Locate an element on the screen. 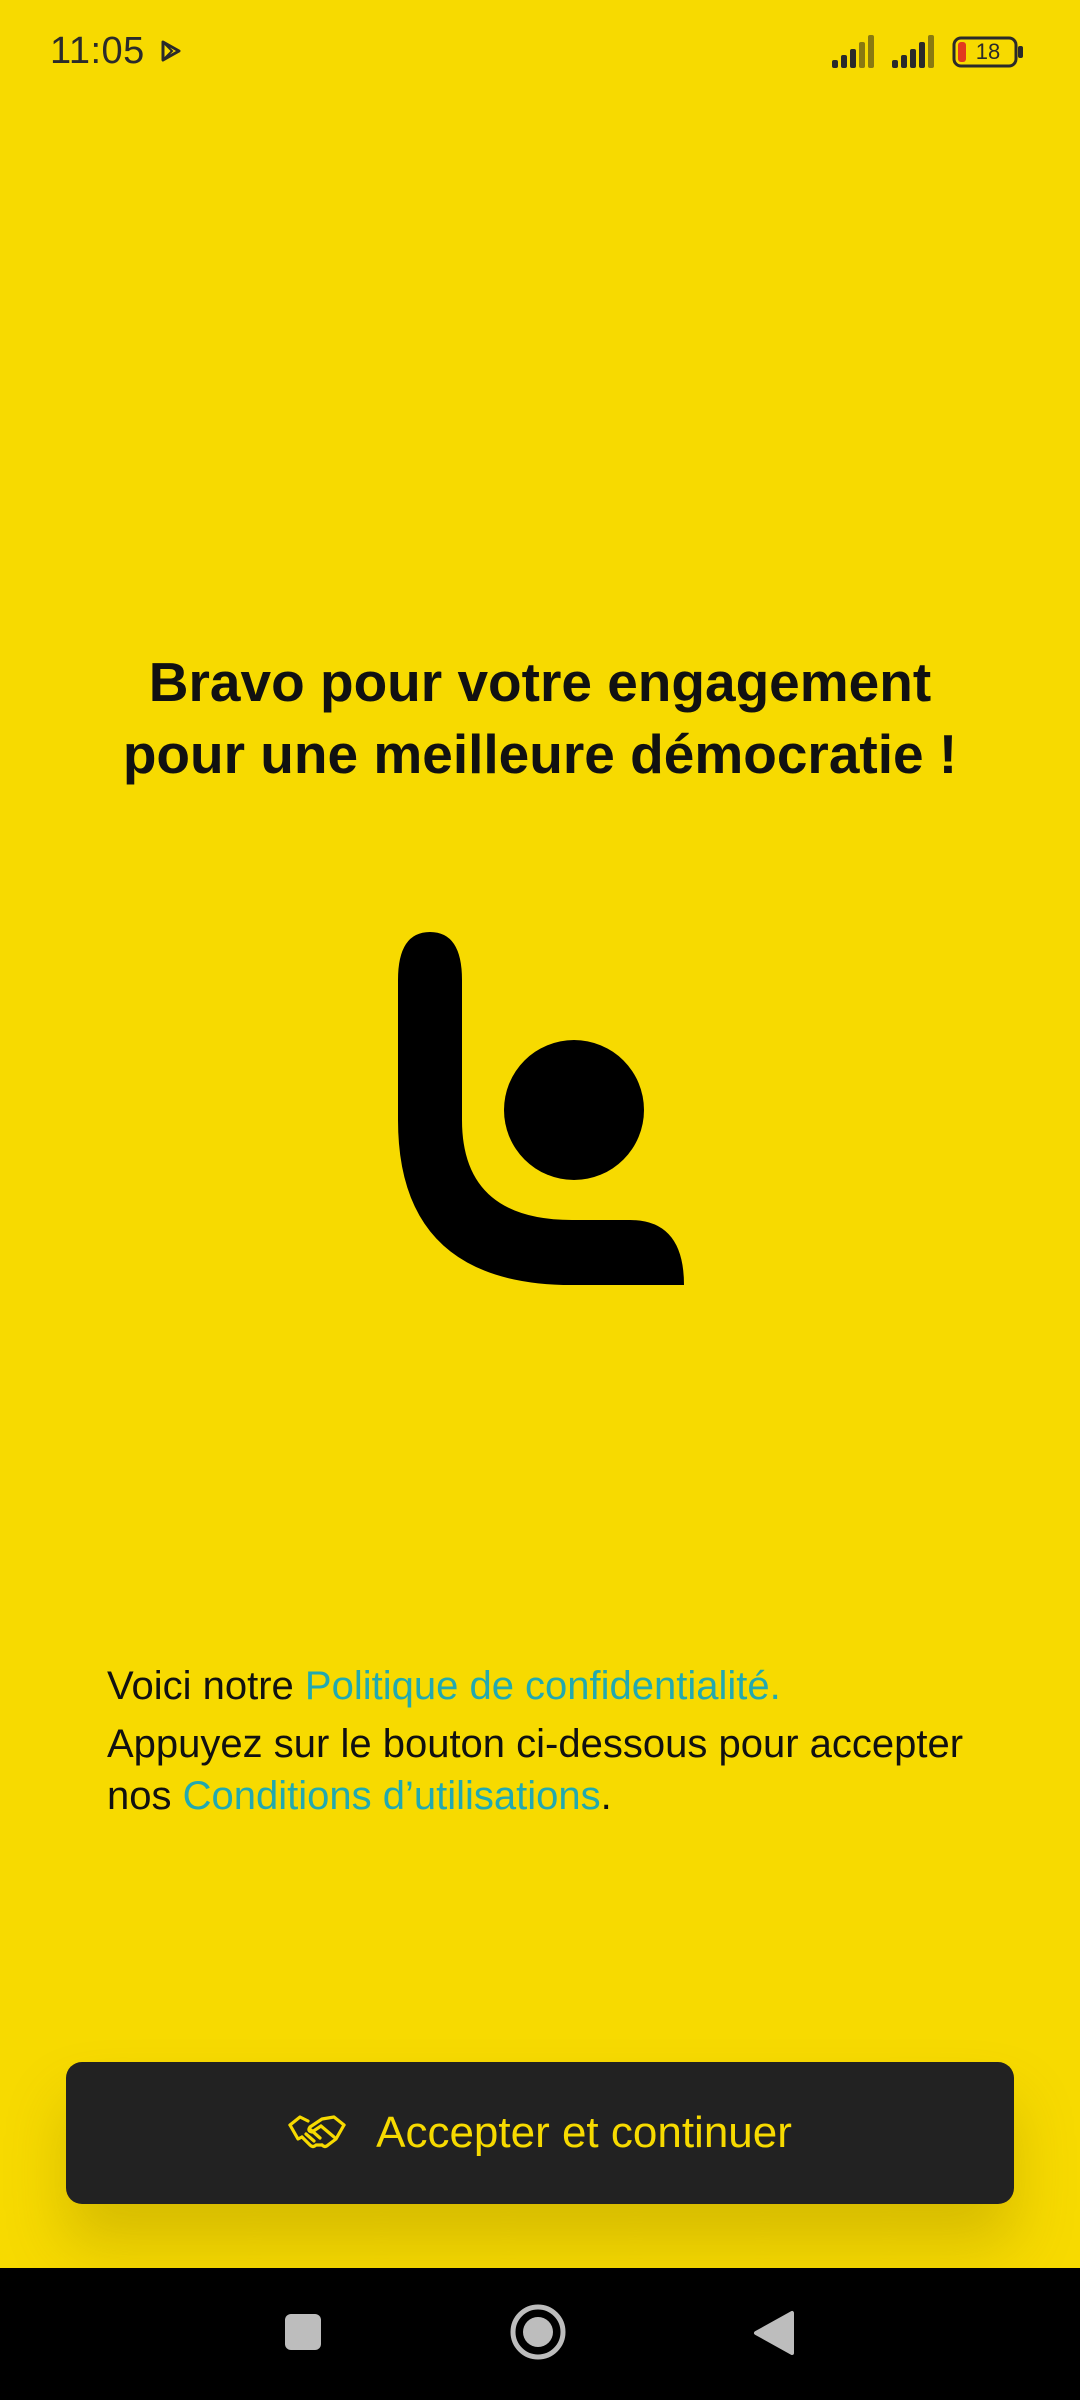 The width and height of the screenshot is (1080, 2400). app-logo-icon is located at coordinates (541, 1108).